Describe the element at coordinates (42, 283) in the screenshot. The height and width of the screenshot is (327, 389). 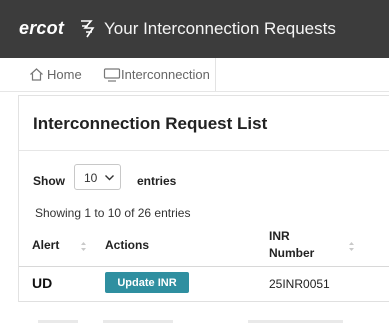
I see `alert-cell: UD` at that location.